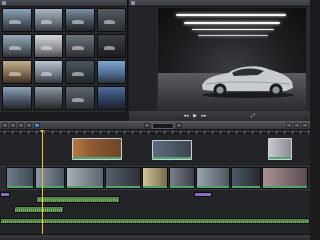 The width and height of the screenshot is (320, 240). Describe the element at coordinates (248, 82) in the screenshot. I see `car-image` at that location.